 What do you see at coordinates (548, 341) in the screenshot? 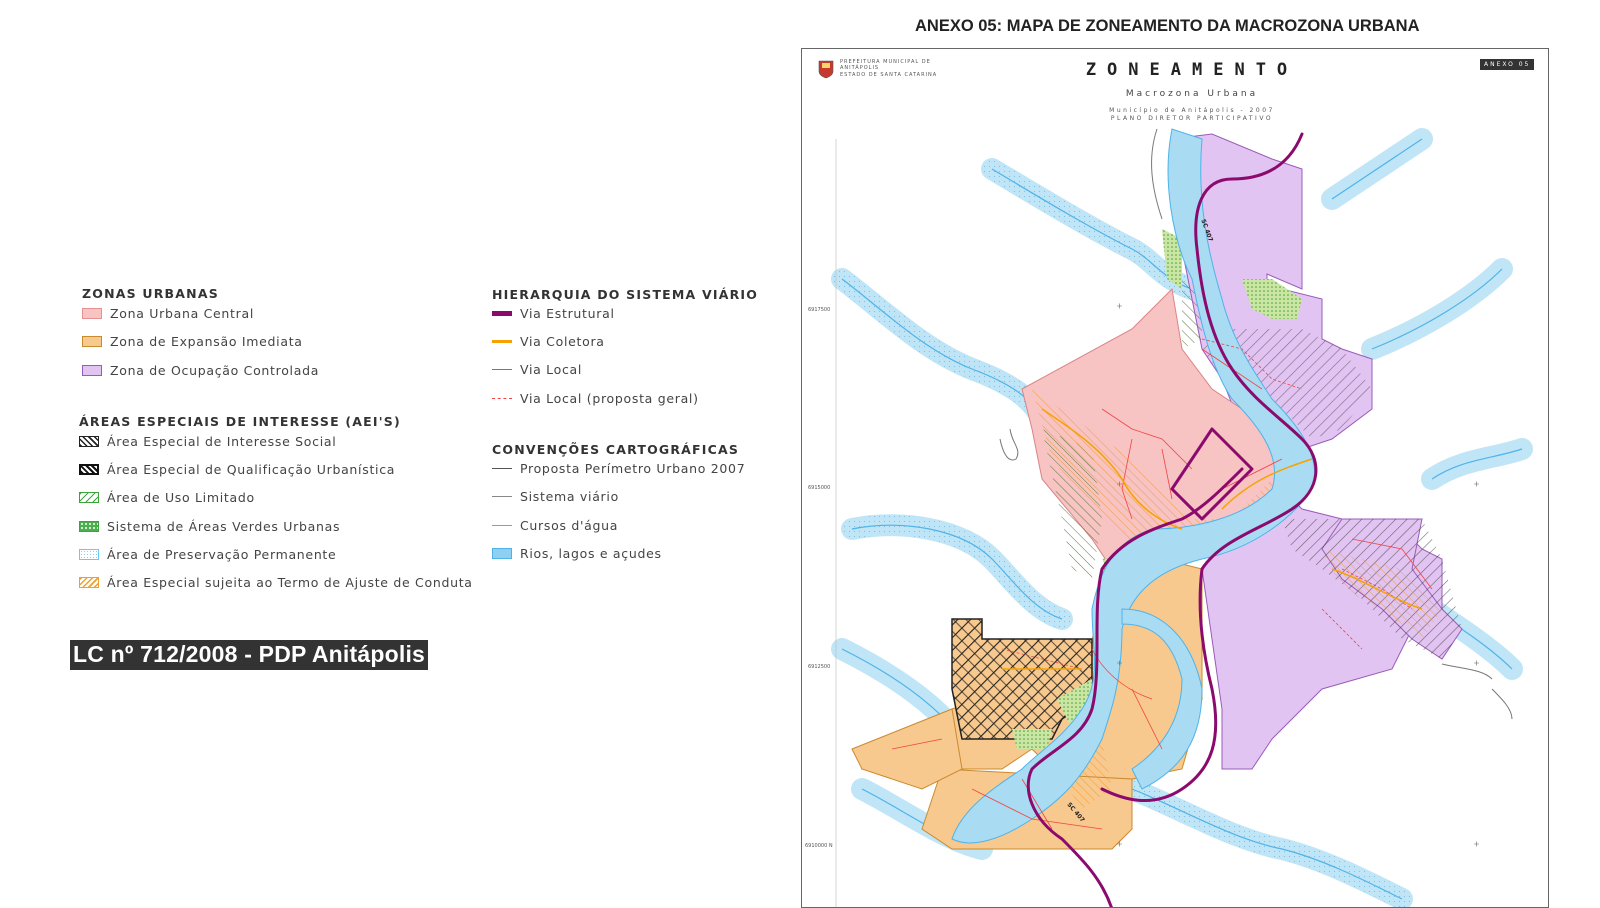
I see `legend-item-via-coletora: Via Coletora` at bounding box center [548, 341].